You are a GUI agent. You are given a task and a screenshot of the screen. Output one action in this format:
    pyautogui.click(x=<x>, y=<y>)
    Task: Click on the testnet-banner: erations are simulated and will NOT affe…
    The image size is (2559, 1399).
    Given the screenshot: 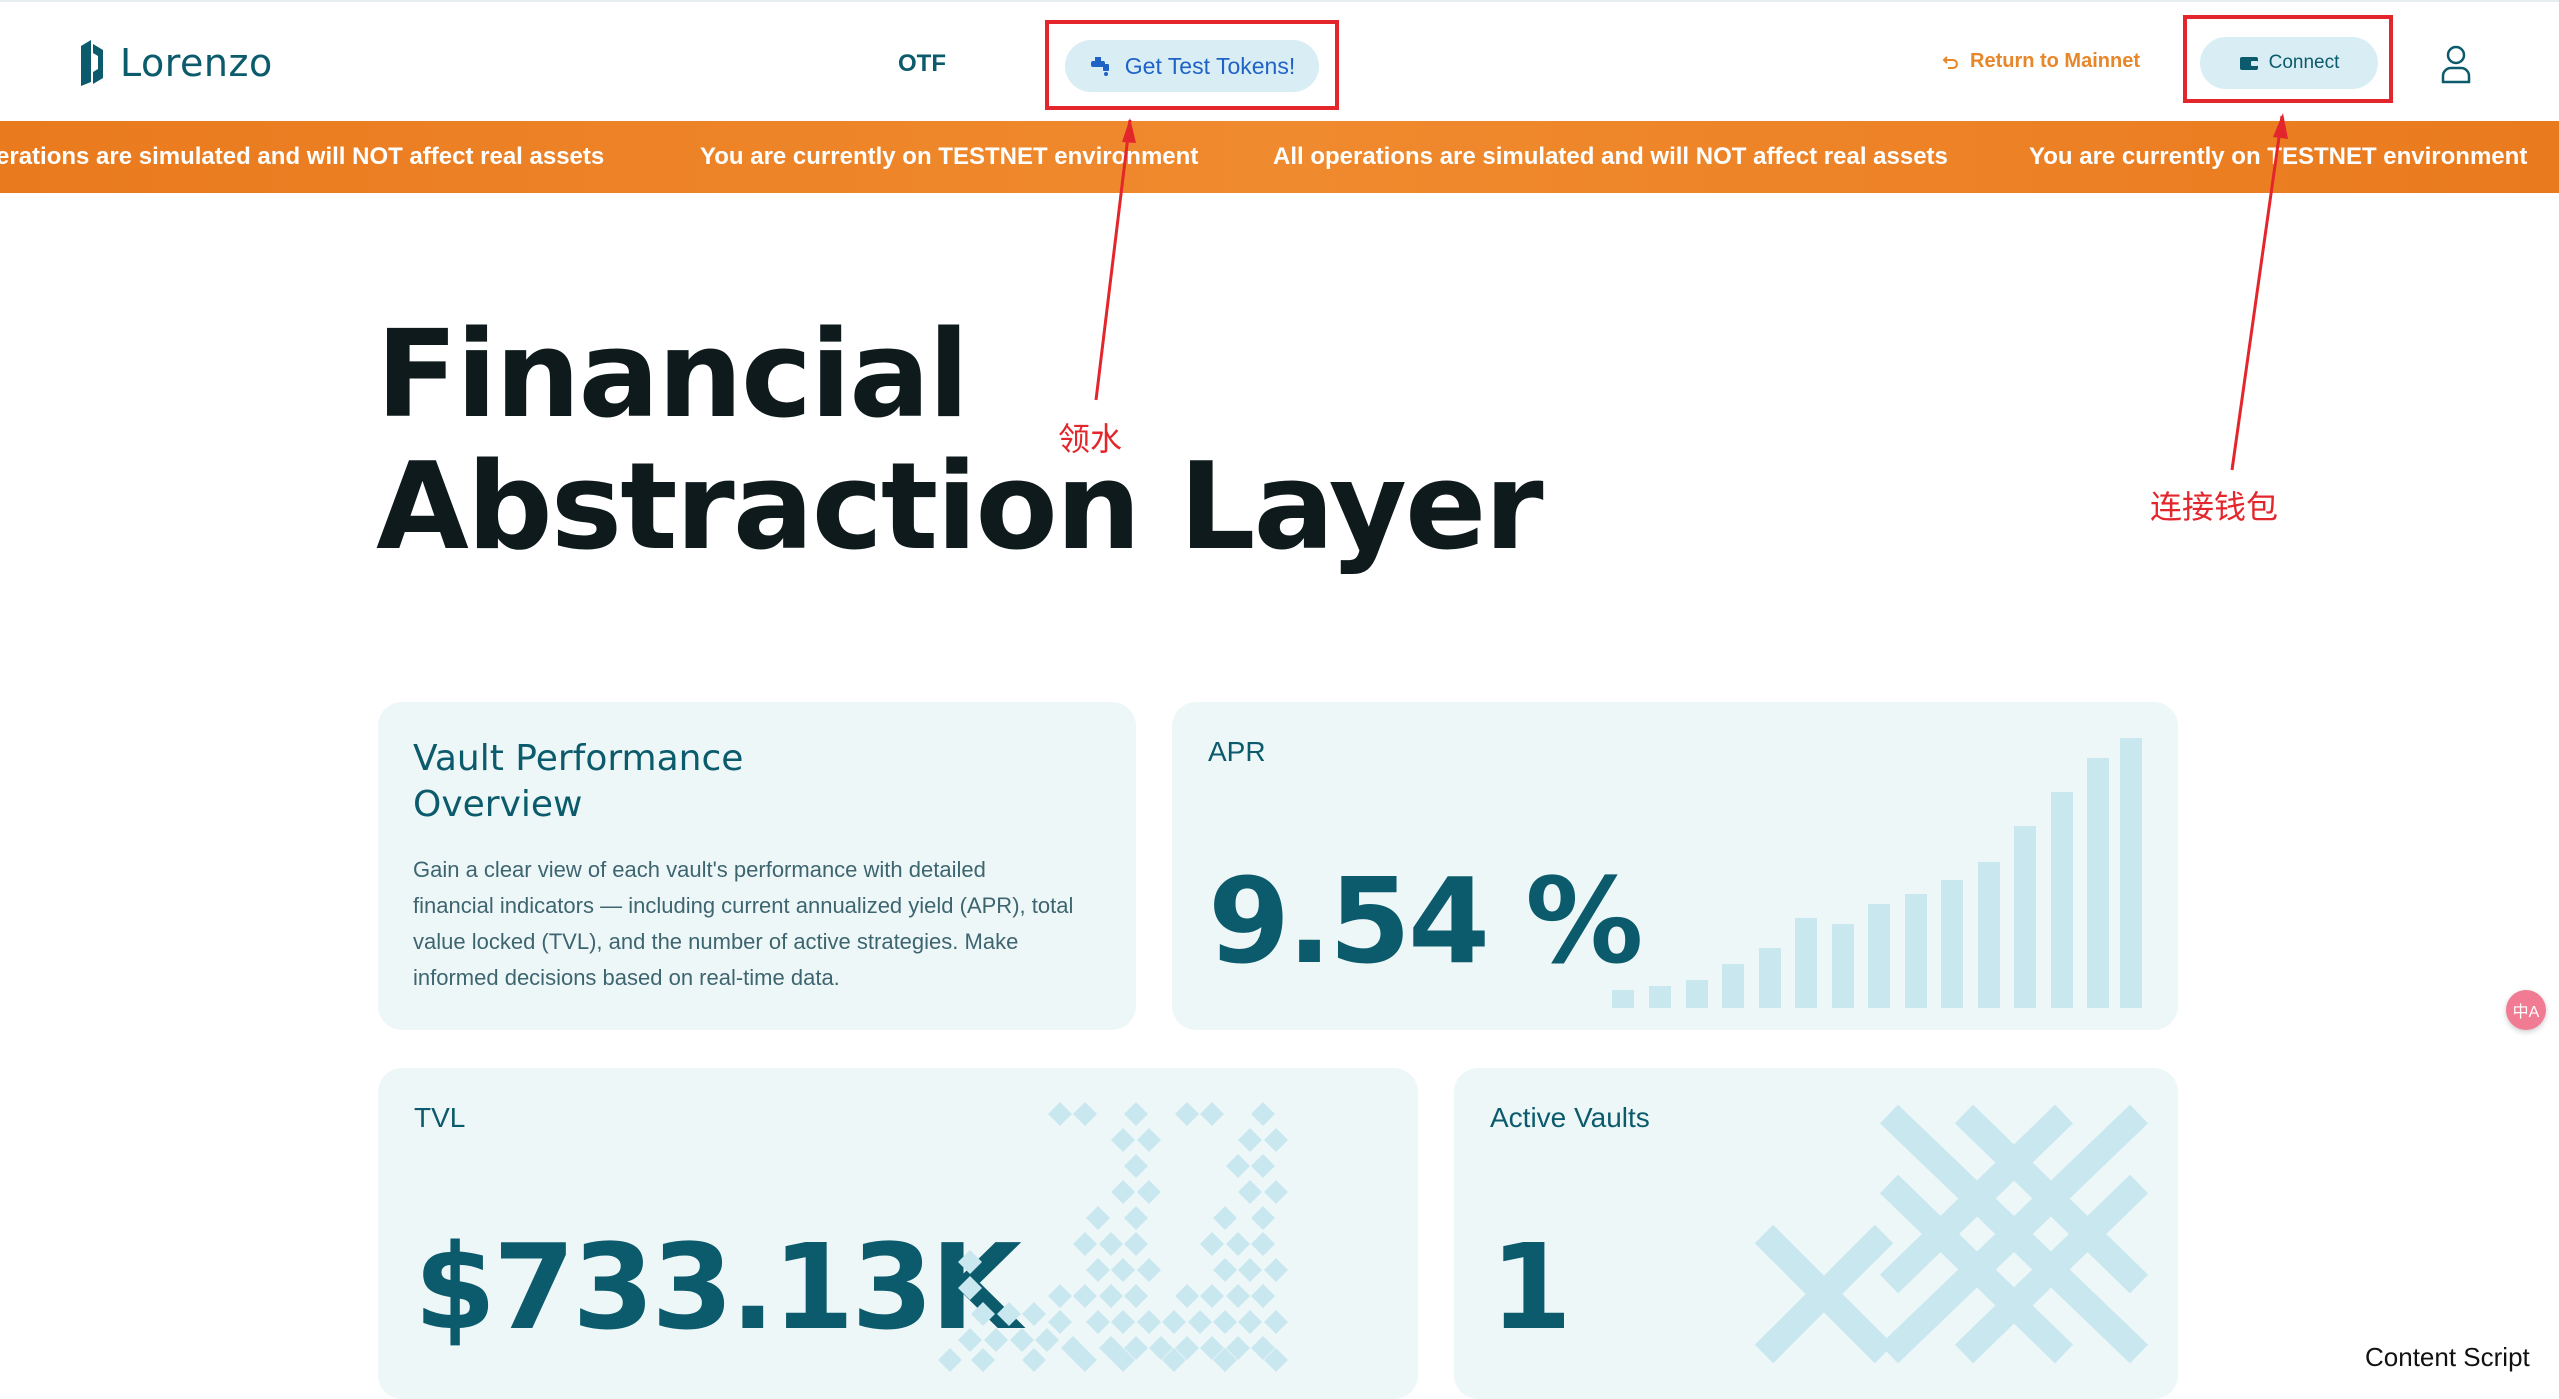 What is the action you would take?
    pyautogui.click(x=1279, y=157)
    